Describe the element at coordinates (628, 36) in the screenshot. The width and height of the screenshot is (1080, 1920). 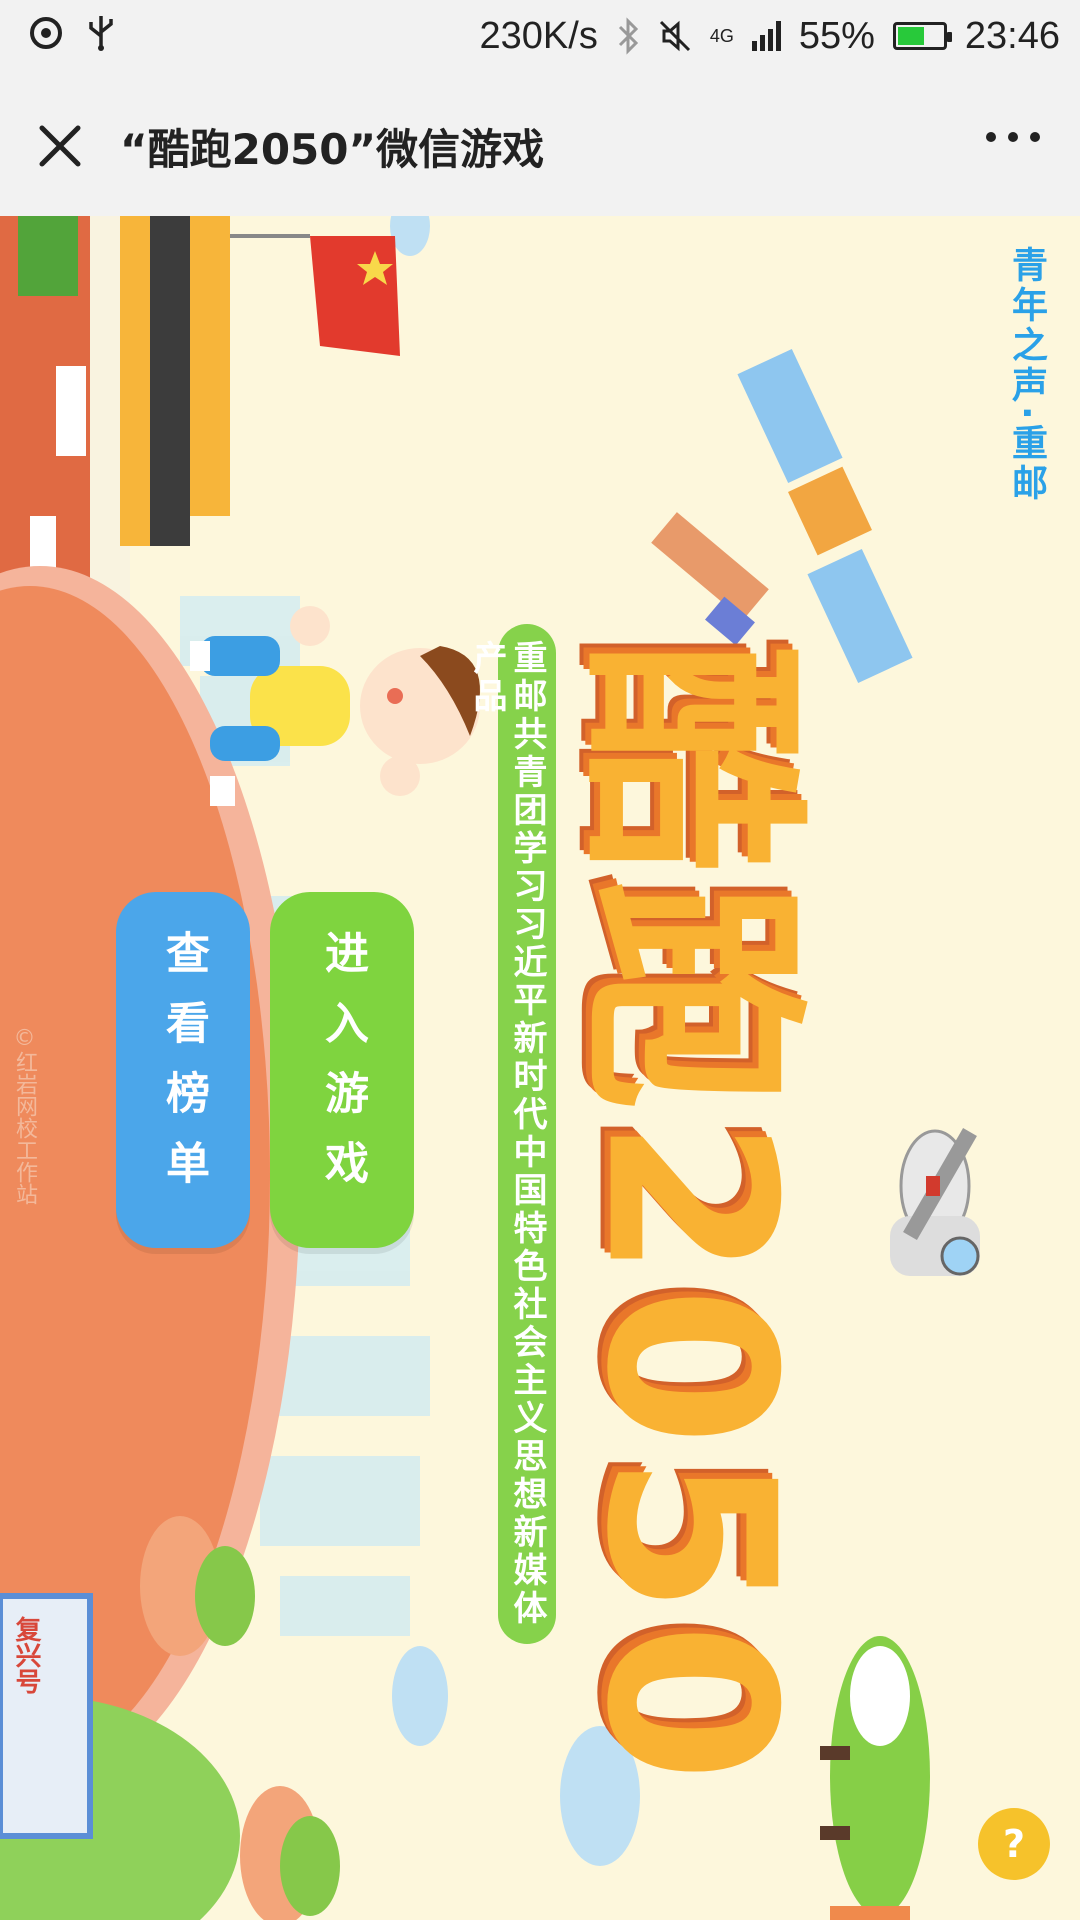
I see `bluetooth-icon` at that location.